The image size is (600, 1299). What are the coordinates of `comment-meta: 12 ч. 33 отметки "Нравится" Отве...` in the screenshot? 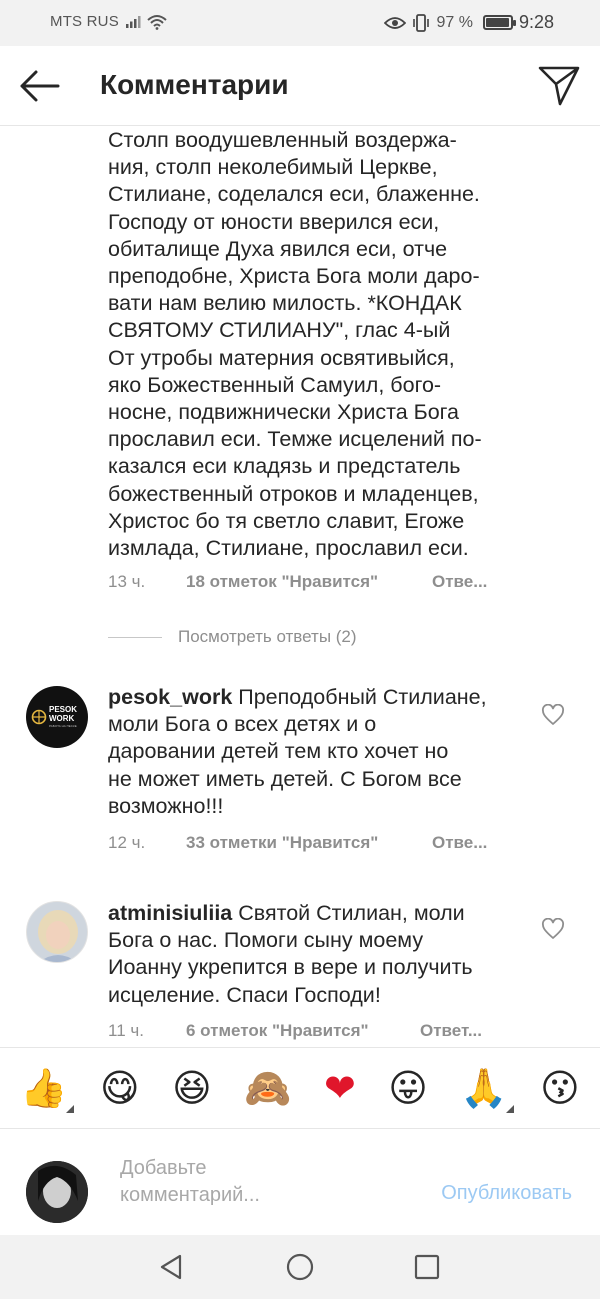 It's located at (297, 843).